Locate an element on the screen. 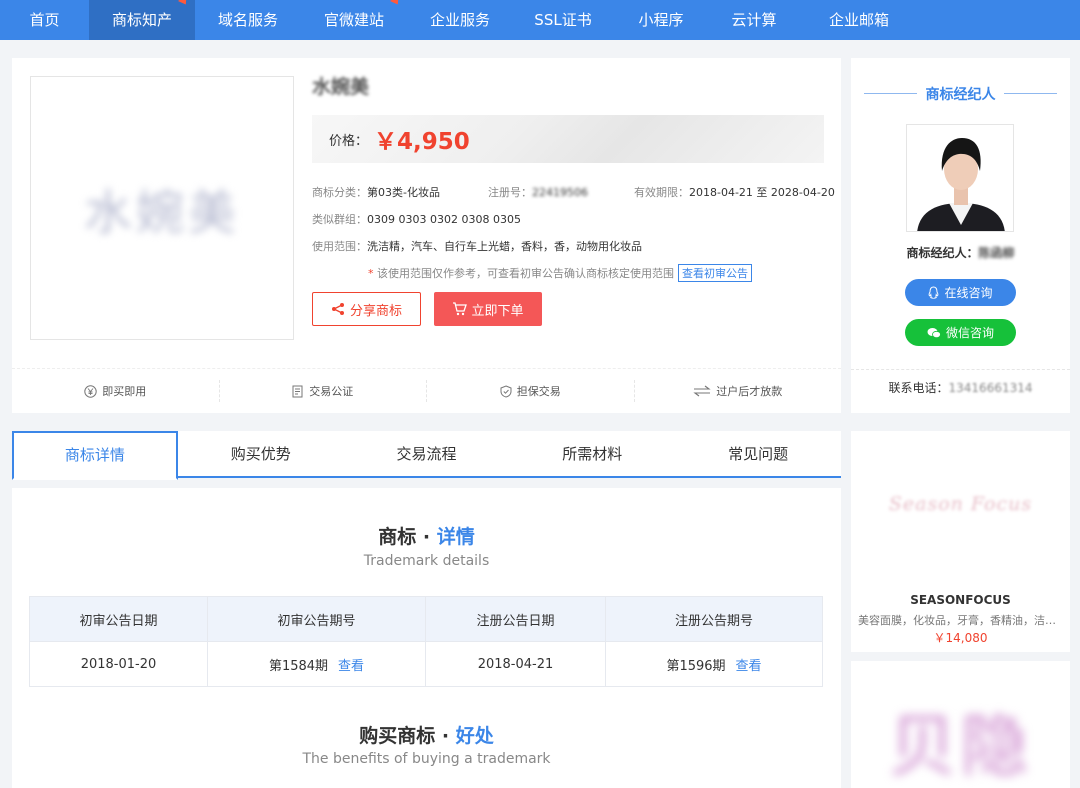 This screenshot has width=1080, height=788. details-title: 商标 · 详情 is located at coordinates (426, 535).